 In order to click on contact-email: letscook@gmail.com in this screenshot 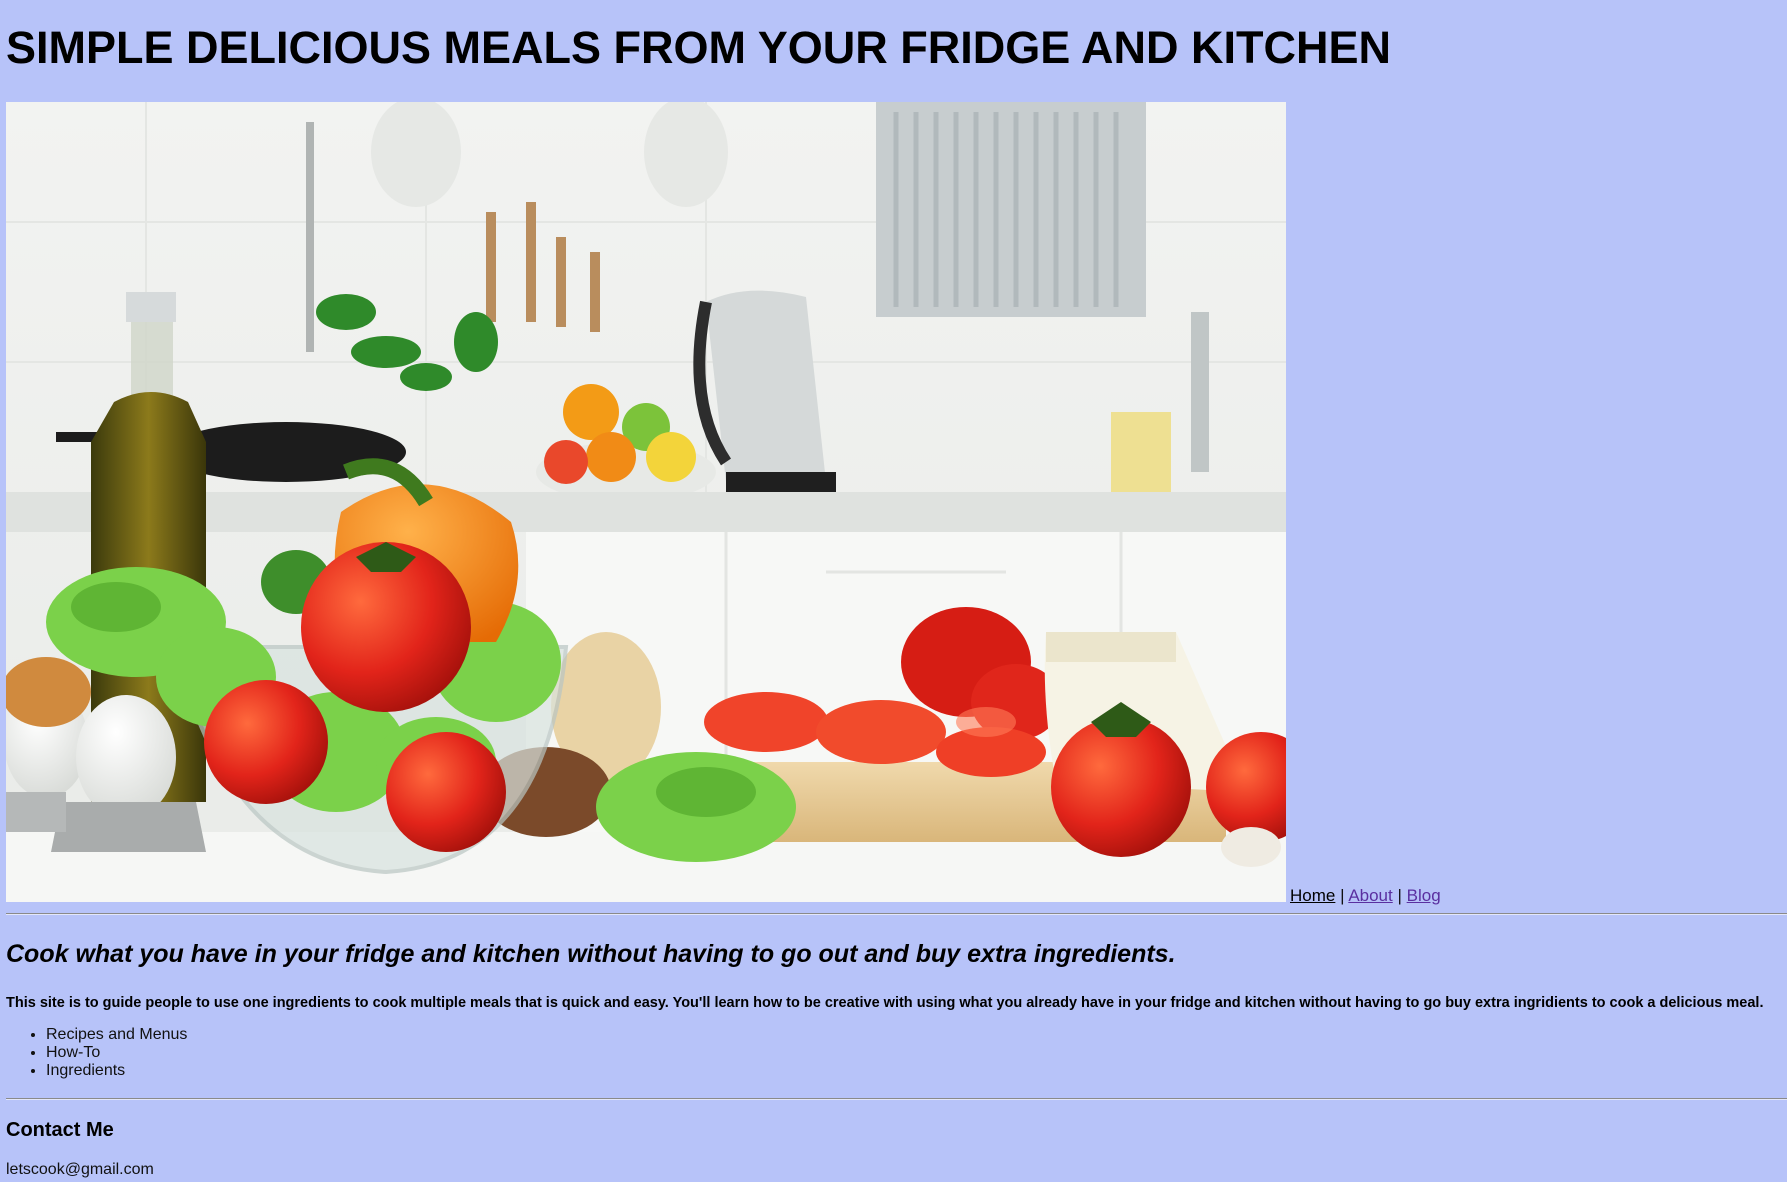, I will do `click(80, 1169)`.